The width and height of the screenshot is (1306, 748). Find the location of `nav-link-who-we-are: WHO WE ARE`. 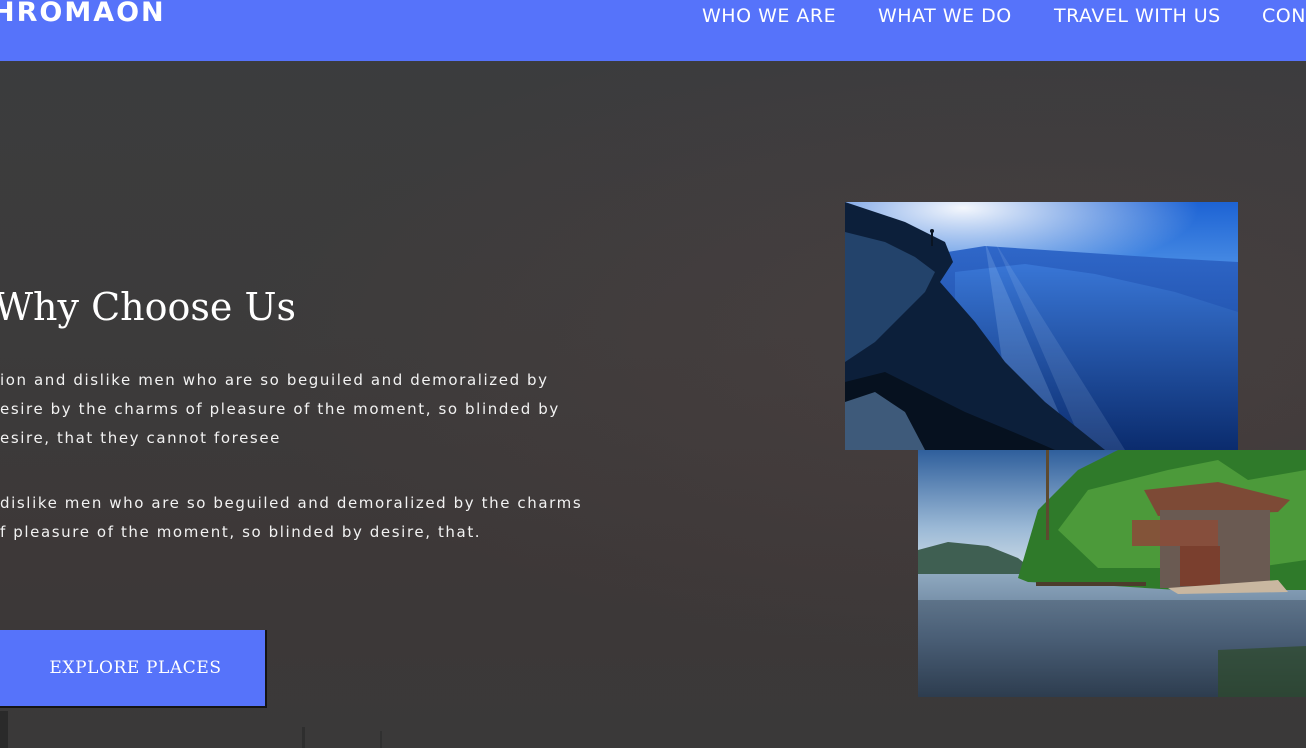

nav-link-who-we-are: WHO WE ARE is located at coordinates (769, 16).